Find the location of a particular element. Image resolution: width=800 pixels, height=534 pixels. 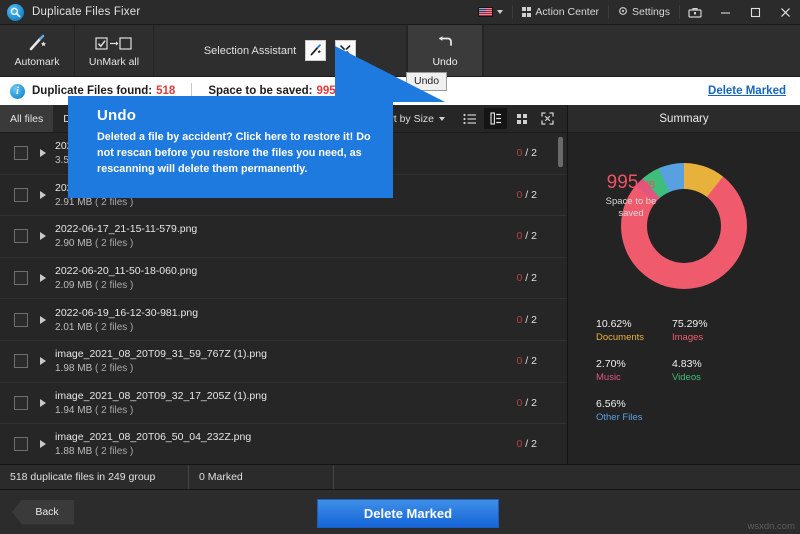

file-meta: 1.88 MB ( 2 files ) is located at coordinates (153, 451).